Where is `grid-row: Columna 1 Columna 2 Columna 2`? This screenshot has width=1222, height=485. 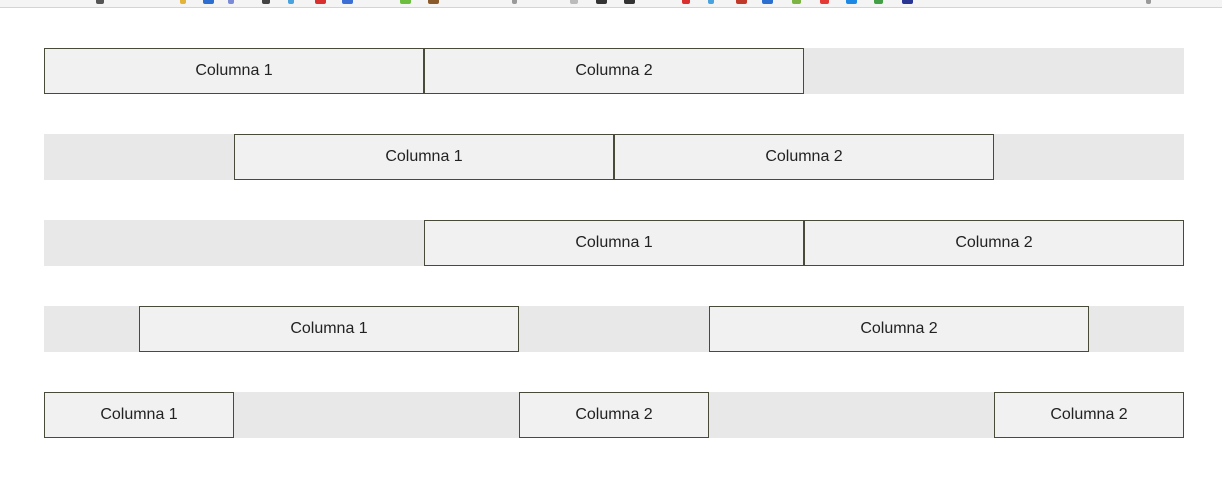 grid-row: Columna 1 Columna 2 Columna 2 is located at coordinates (614, 415).